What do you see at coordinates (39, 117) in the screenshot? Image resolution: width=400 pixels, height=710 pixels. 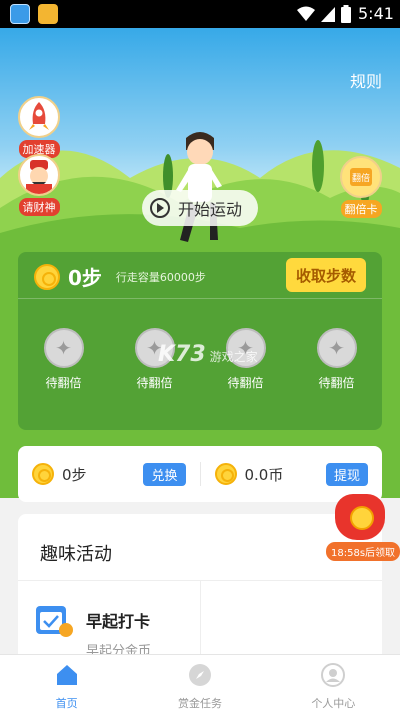 I see `rocket-icon` at bounding box center [39, 117].